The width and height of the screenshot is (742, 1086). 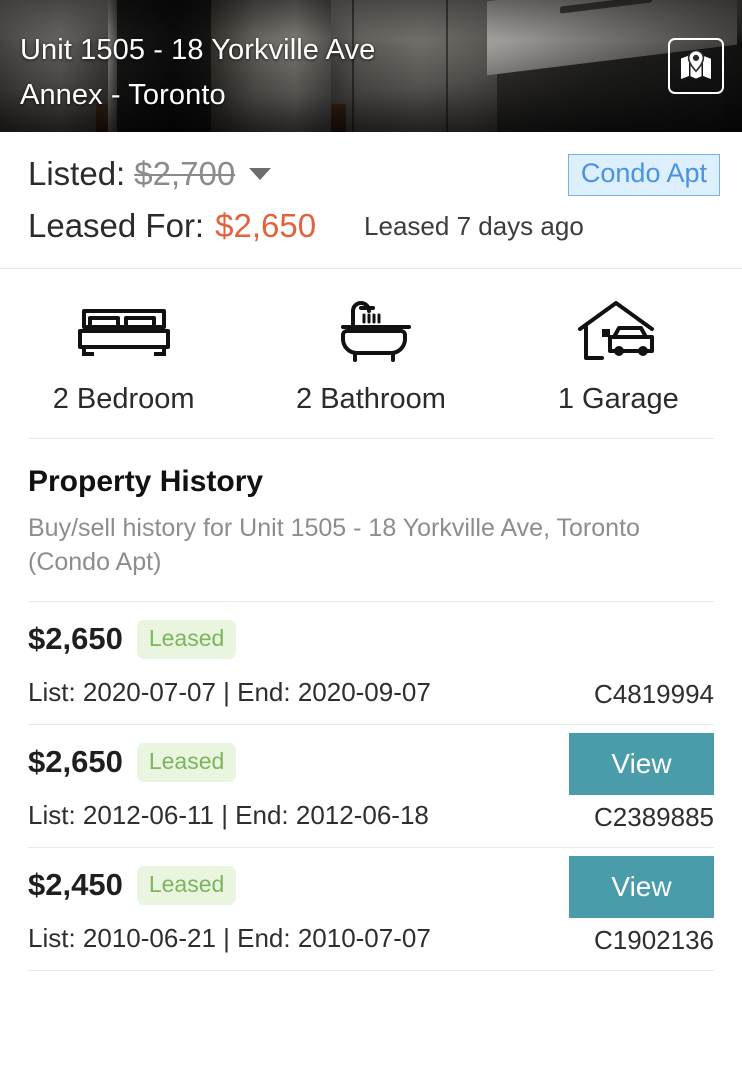 I want to click on stat-bedroom: 2 Bedroom, so click(x=123, y=356).